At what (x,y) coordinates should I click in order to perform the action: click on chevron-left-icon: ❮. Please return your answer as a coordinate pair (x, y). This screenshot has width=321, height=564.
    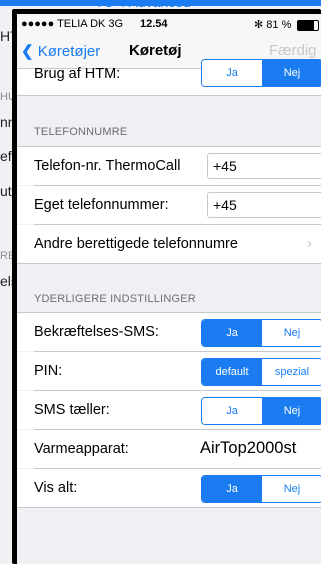
    Looking at the image, I should click on (27, 51).